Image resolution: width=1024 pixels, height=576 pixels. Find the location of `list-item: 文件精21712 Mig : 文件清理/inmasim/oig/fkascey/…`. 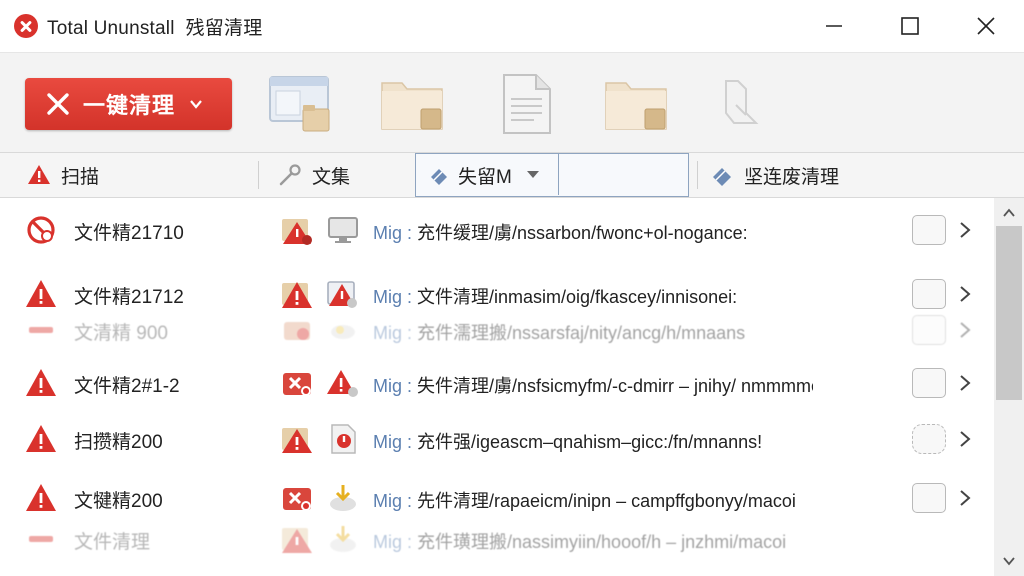

list-item: 文件精21712 Mig : 文件清理/inmasim/oig/fkascey/… is located at coordinates (497, 294).